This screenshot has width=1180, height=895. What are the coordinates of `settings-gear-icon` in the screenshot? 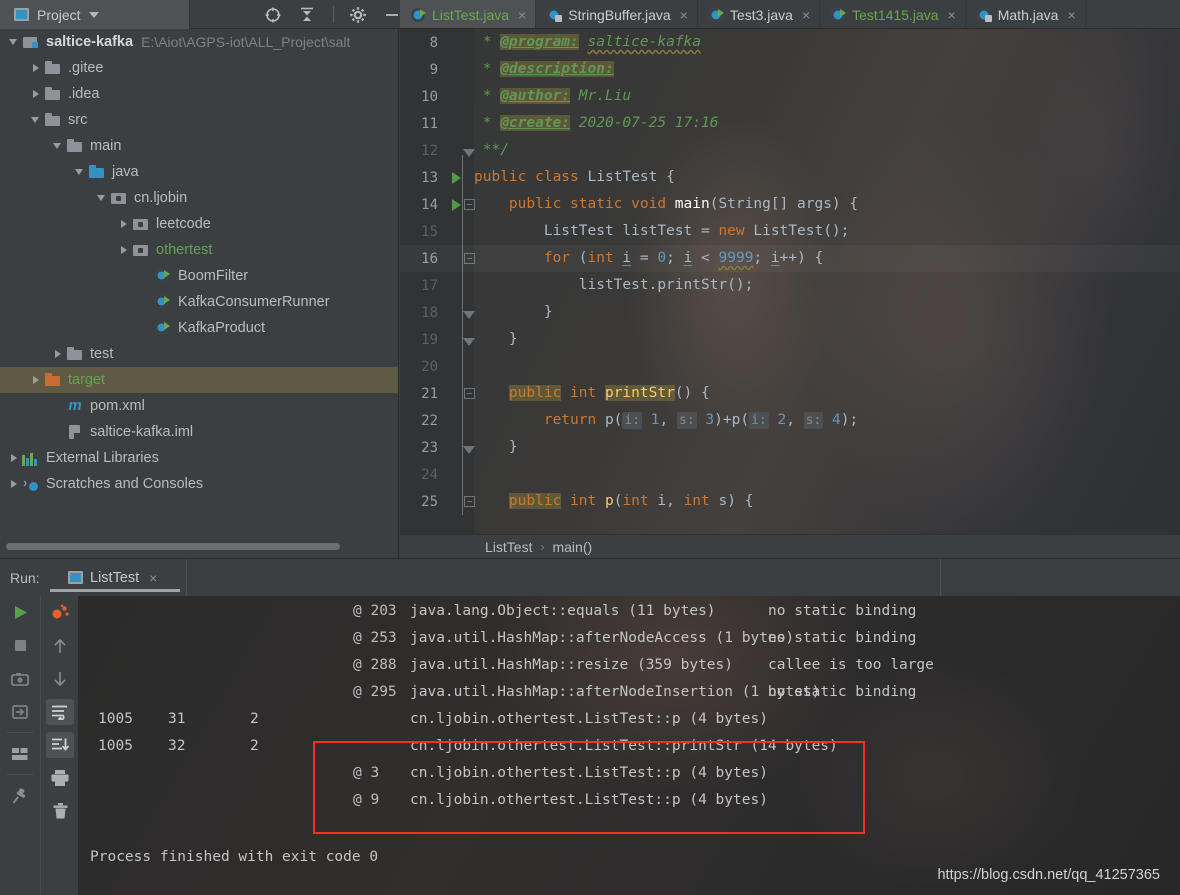 It's located at (358, 15).